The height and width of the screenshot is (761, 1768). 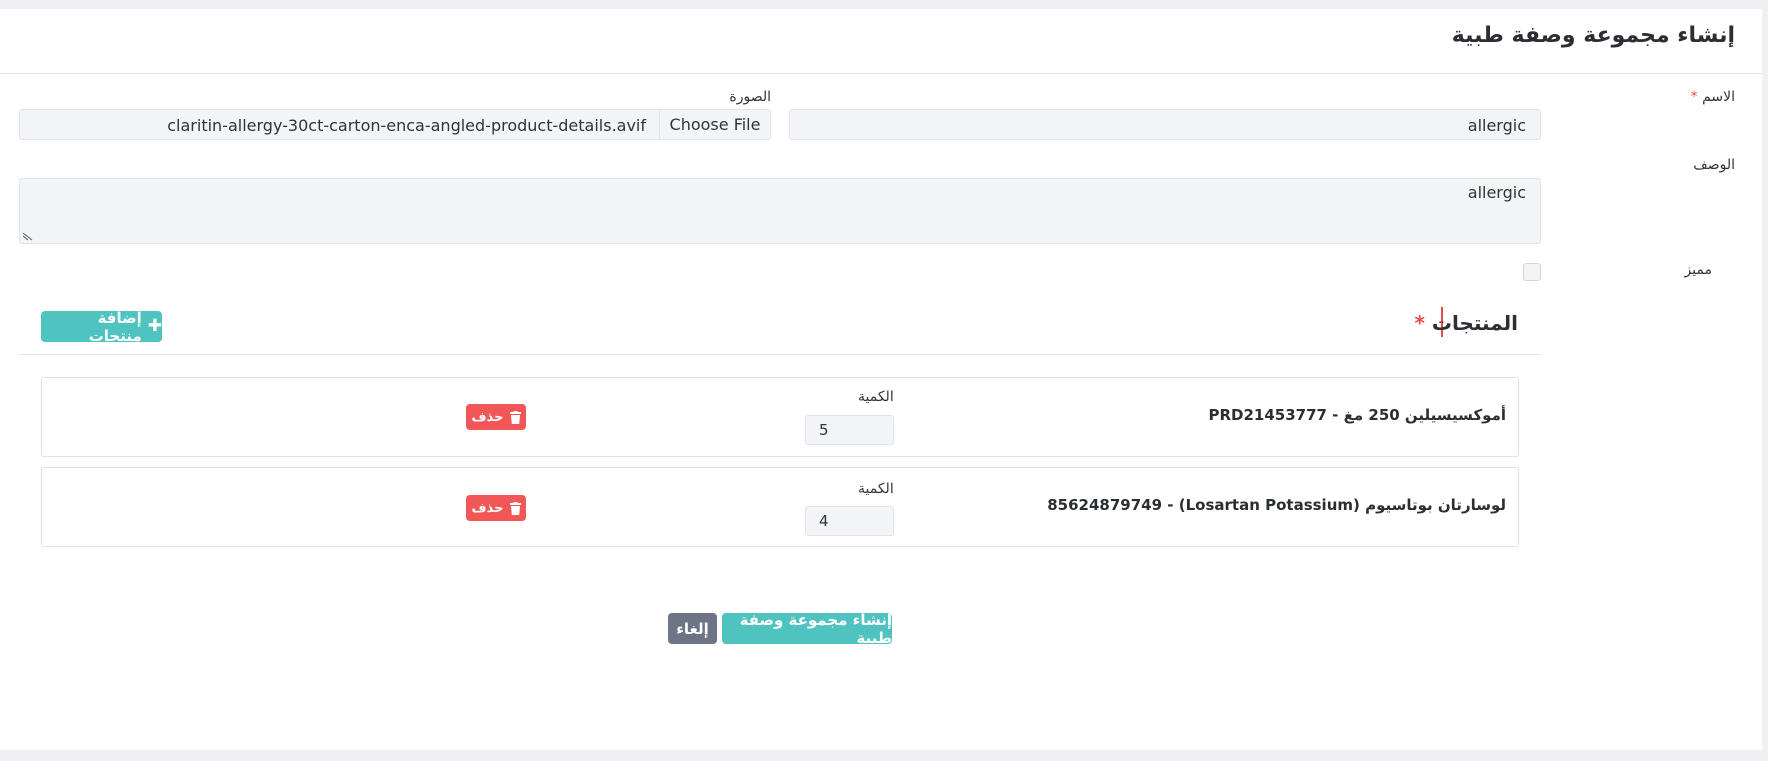 I want to click on create-prescription-group-button: إنشاء مجموعة وصفة طبية, so click(x=807, y=629).